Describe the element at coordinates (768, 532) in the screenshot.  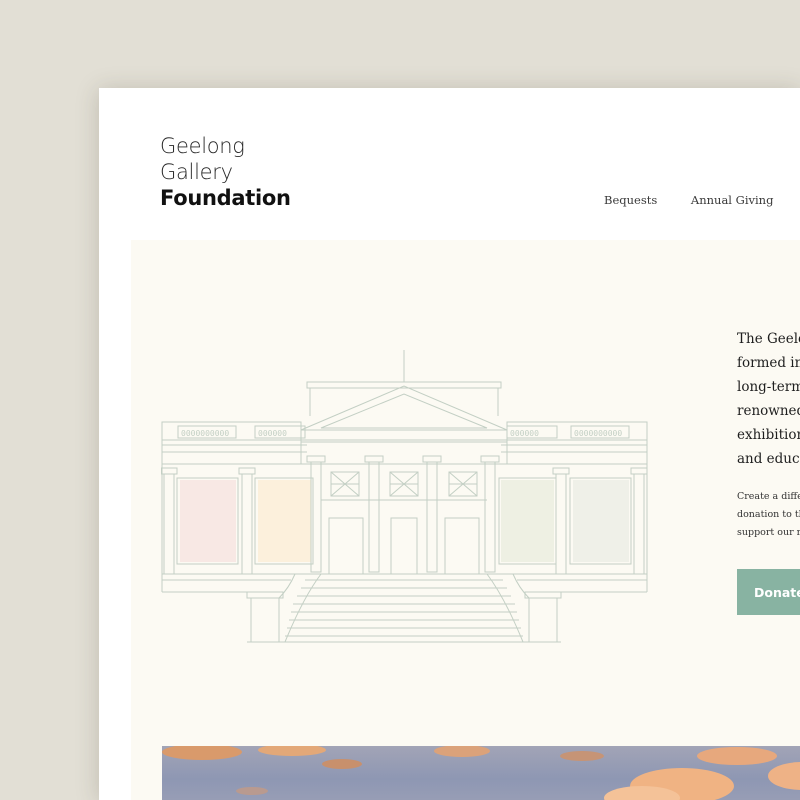
I see `prompt-line: support our r` at that location.